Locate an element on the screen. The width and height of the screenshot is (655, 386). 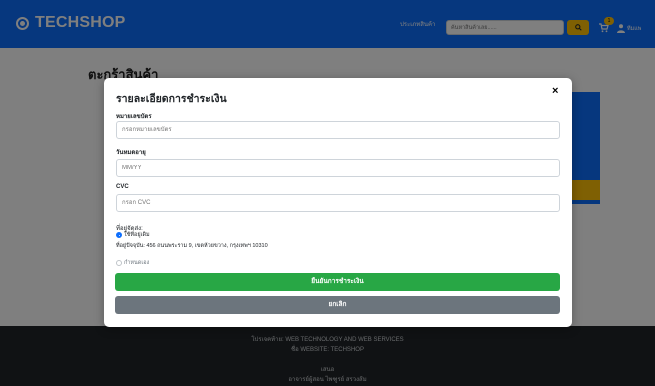
cvc-label: CVC is located at coordinates (122, 187).